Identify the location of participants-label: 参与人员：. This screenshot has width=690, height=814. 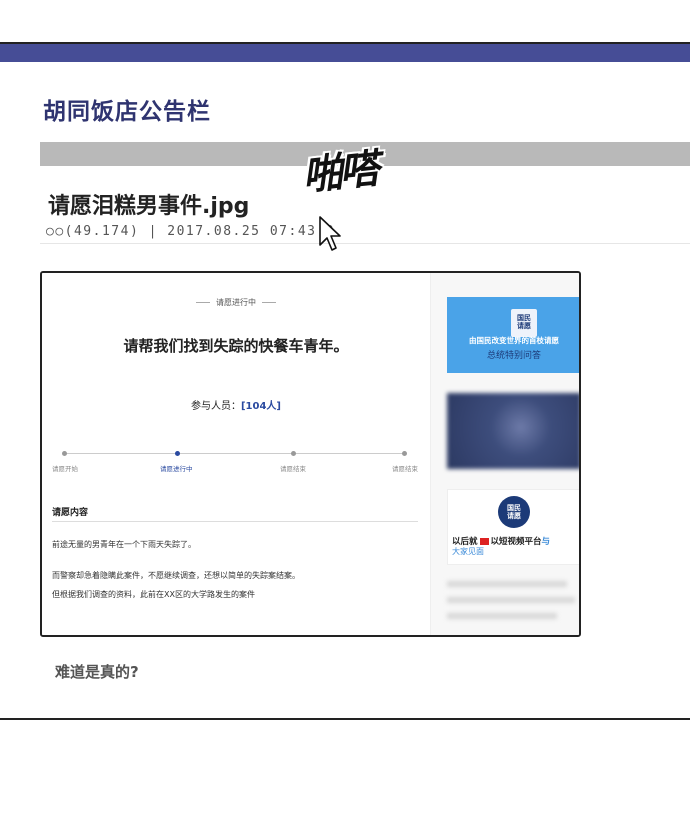
(215, 406).